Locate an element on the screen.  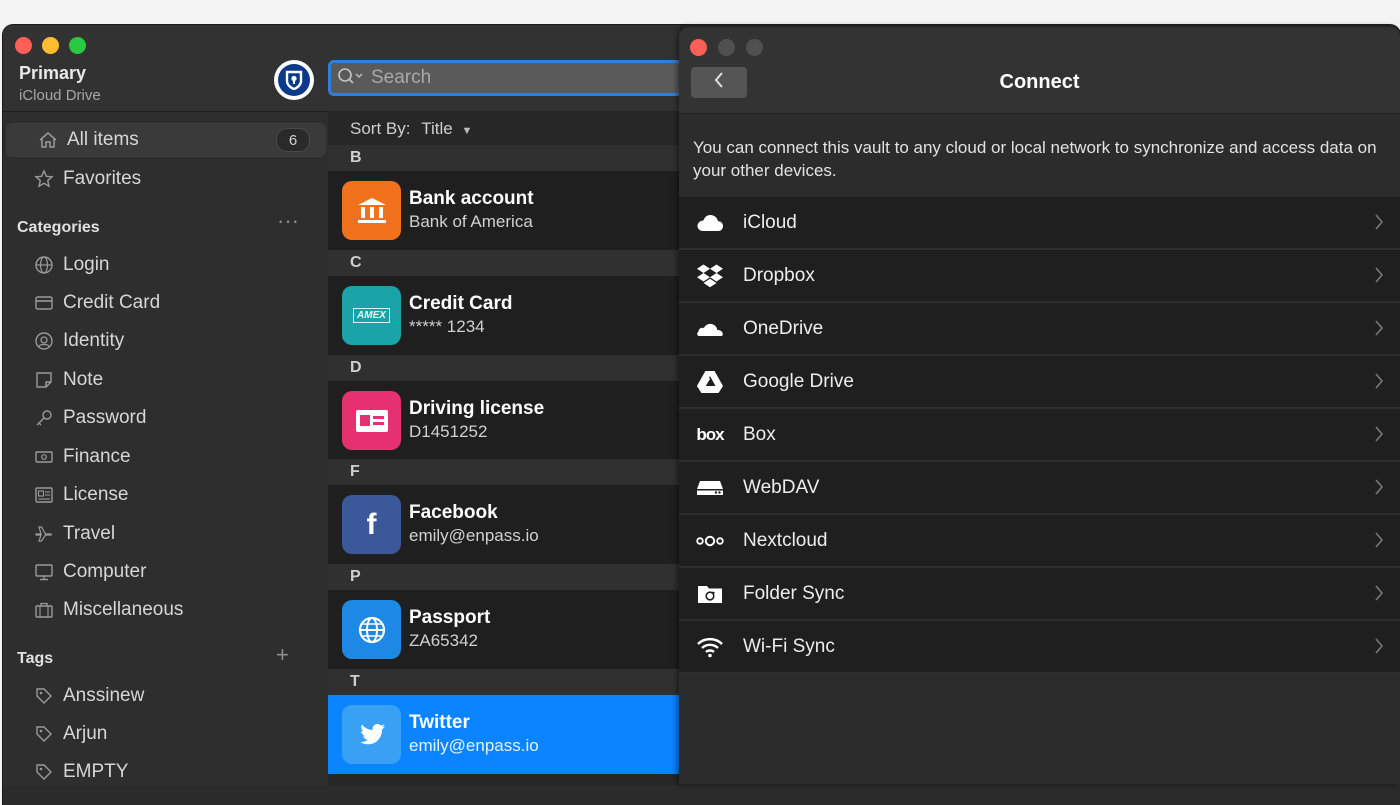
sidebar-item-label: Identity is located at coordinates (94, 340).